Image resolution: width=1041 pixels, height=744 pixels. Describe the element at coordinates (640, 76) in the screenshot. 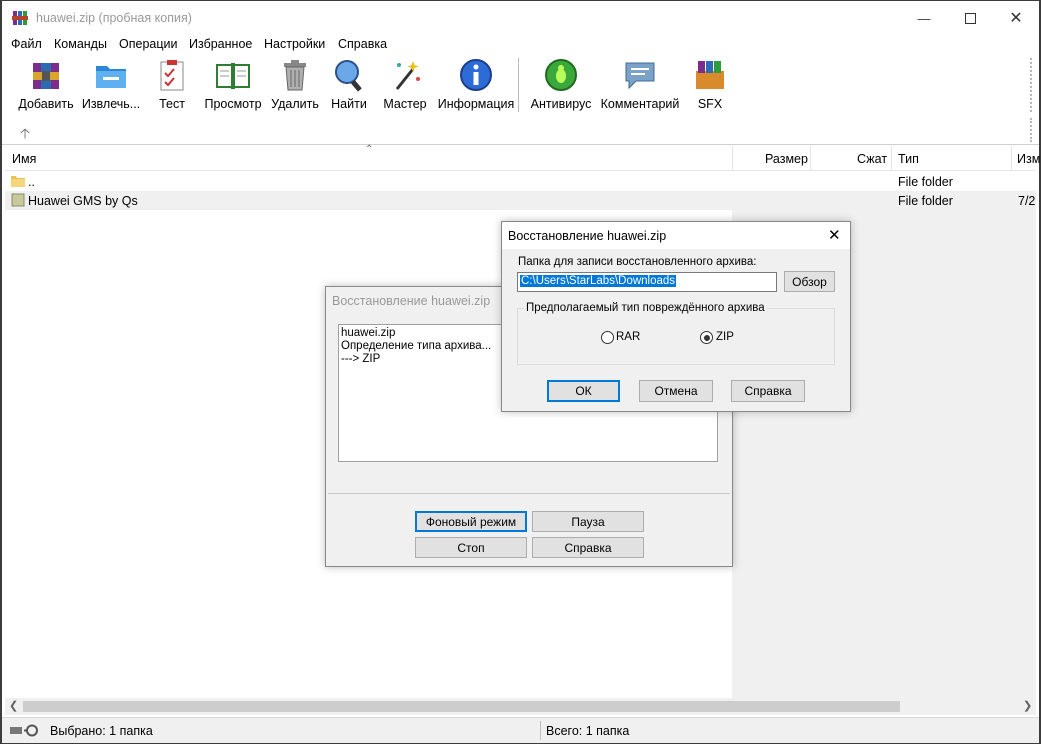

I see `comment-icon` at that location.